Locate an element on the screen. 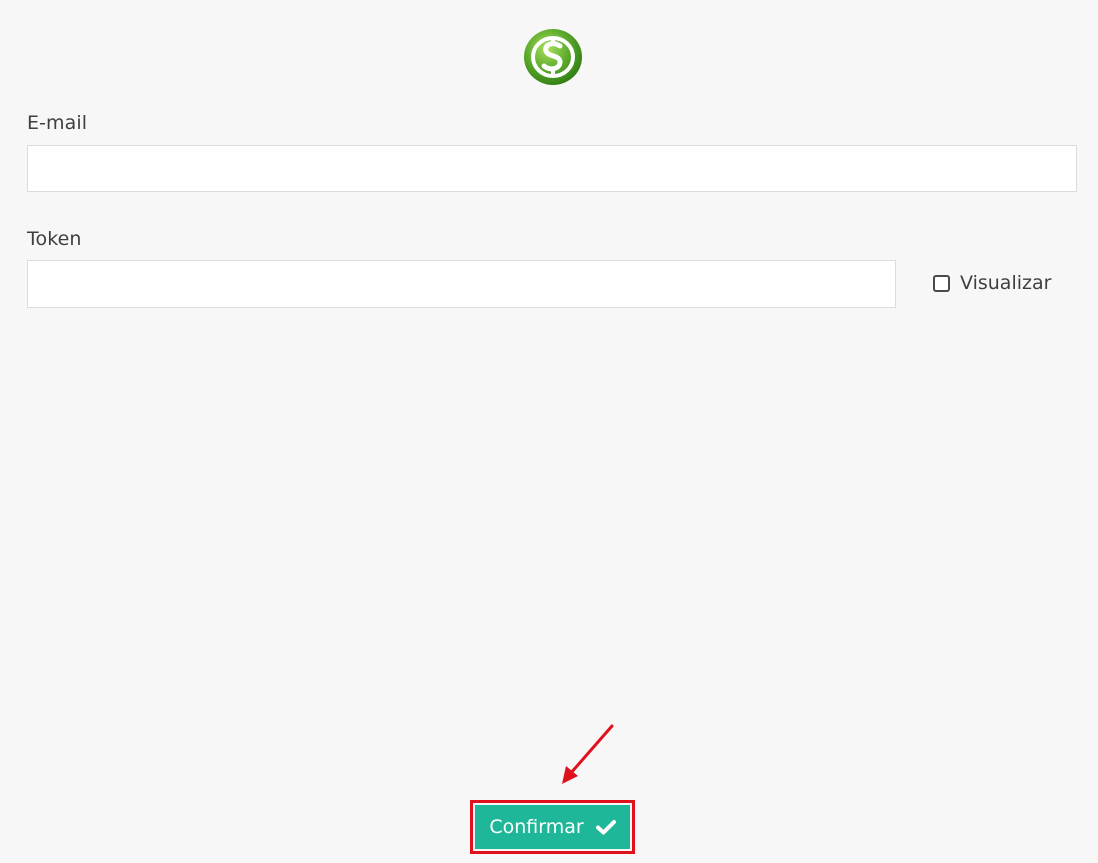  checkbox-icon is located at coordinates (941, 283).